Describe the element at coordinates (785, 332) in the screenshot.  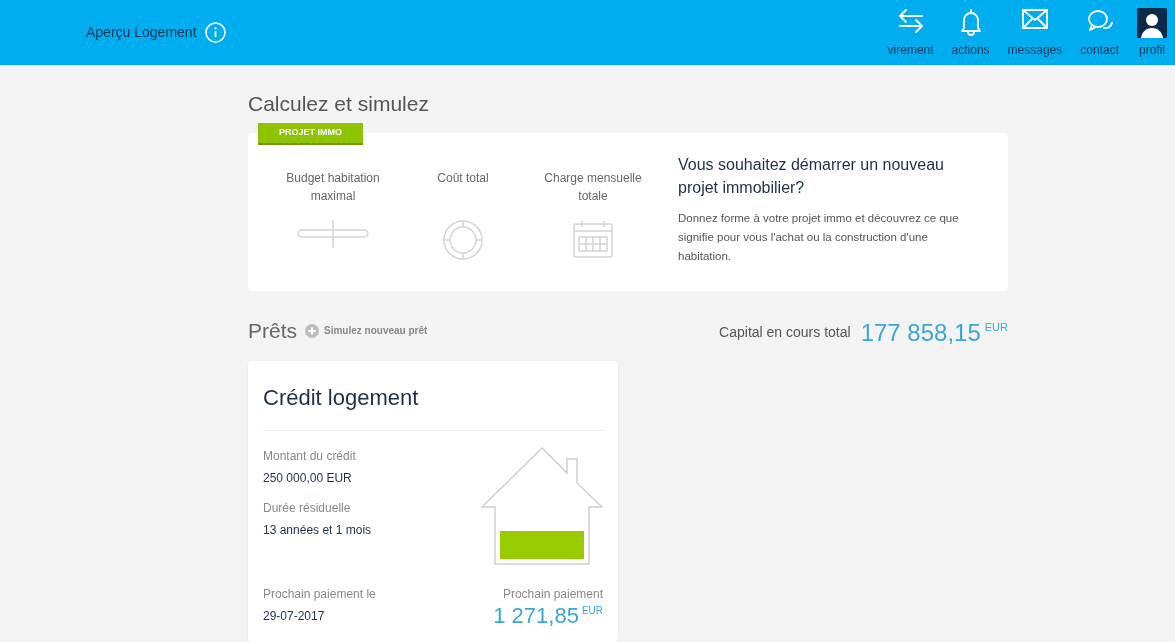
I see `total-label: Capital en cours total` at that location.